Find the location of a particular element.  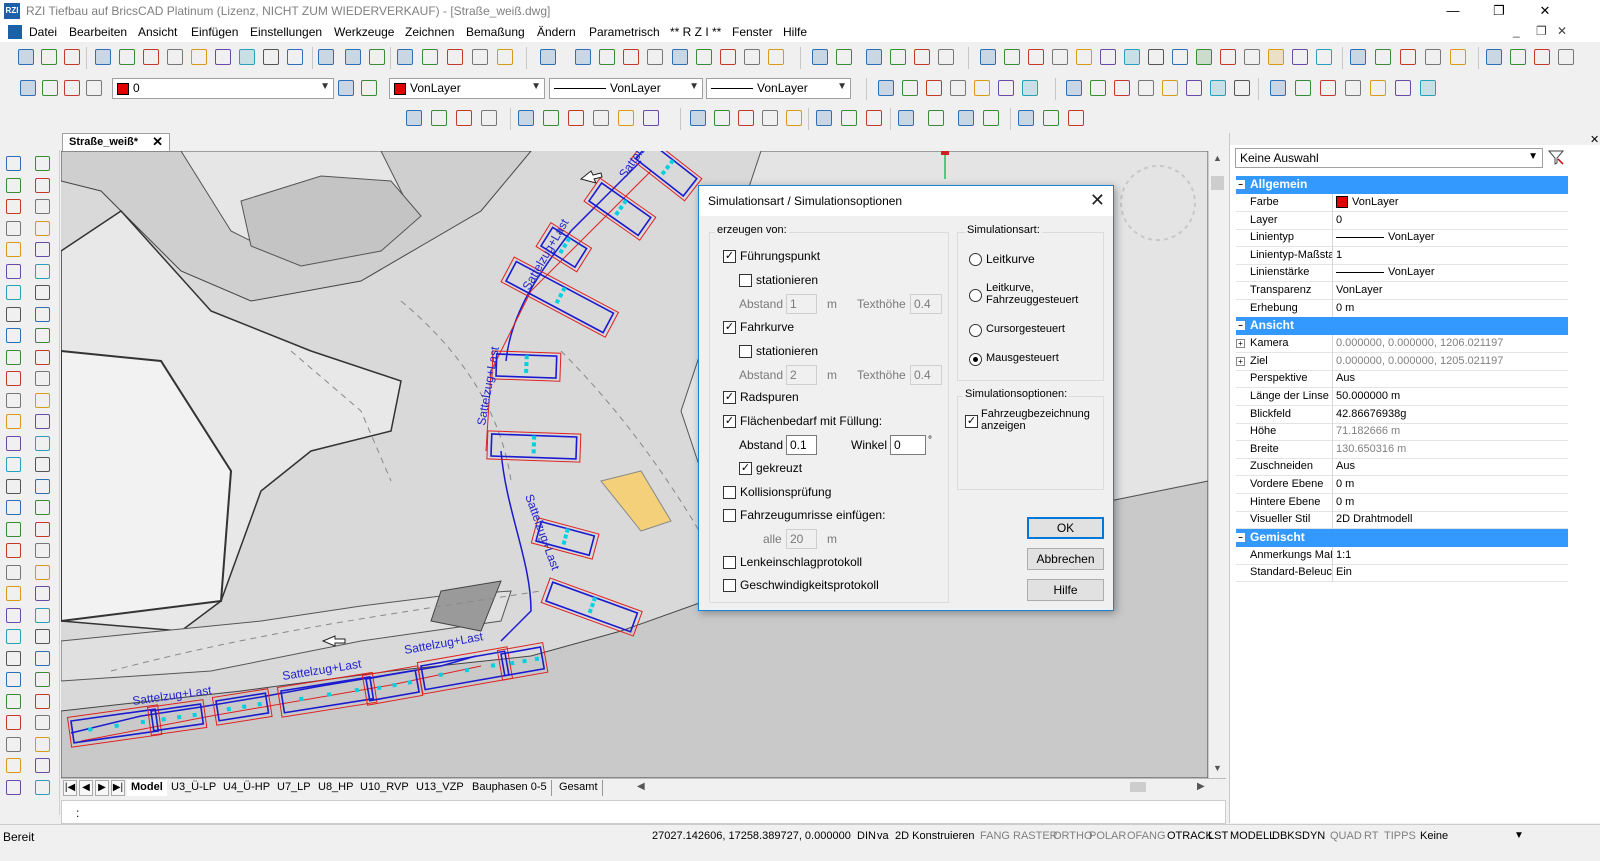

layer-combo: 0 ▼ is located at coordinates (223, 88).